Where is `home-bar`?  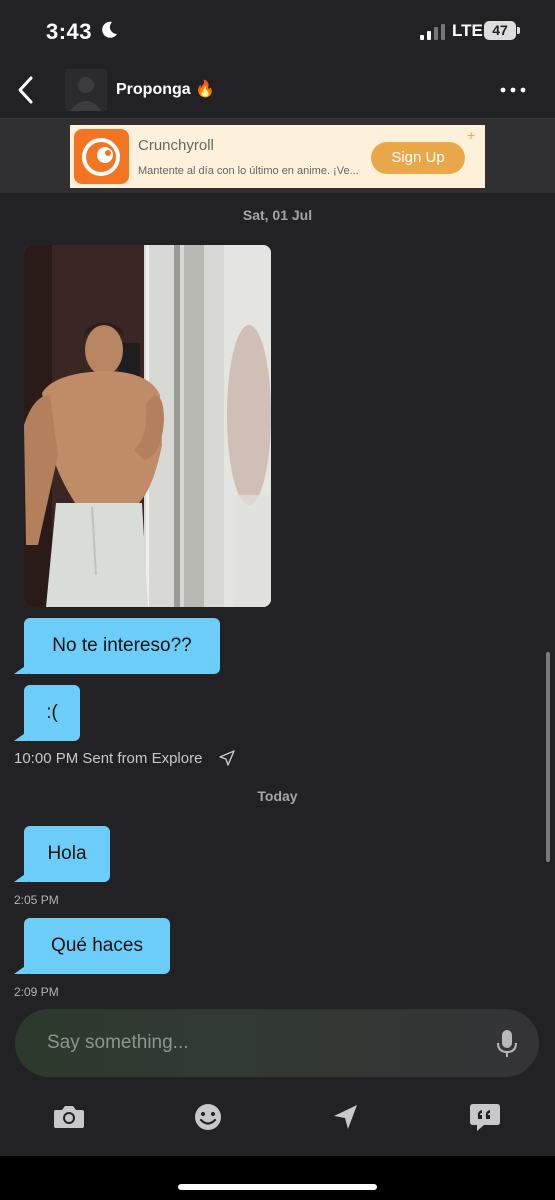 home-bar is located at coordinates (277, 1178).